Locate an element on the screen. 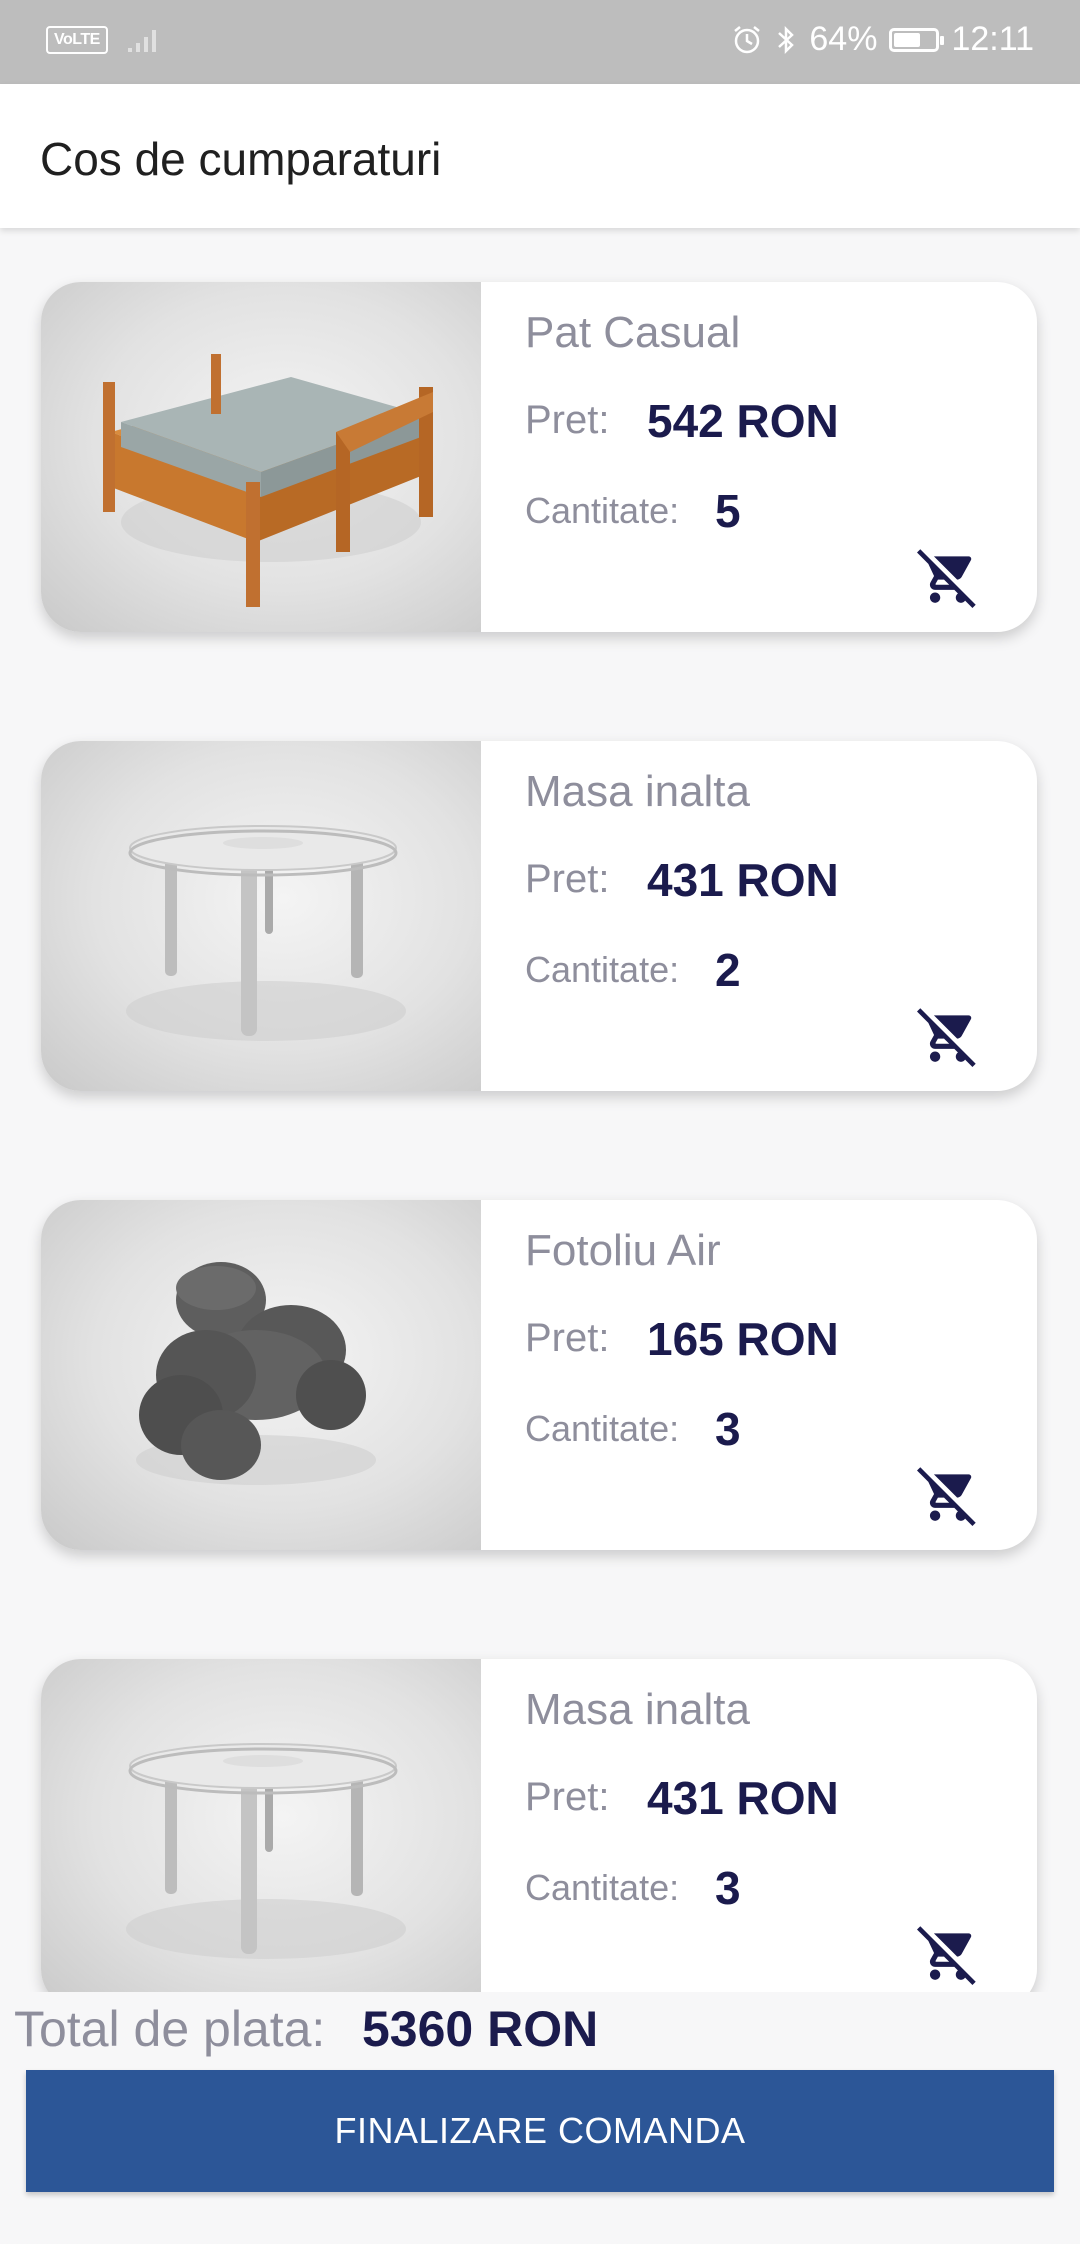 The height and width of the screenshot is (2244, 1080). battery-icon is located at coordinates (917, 39).